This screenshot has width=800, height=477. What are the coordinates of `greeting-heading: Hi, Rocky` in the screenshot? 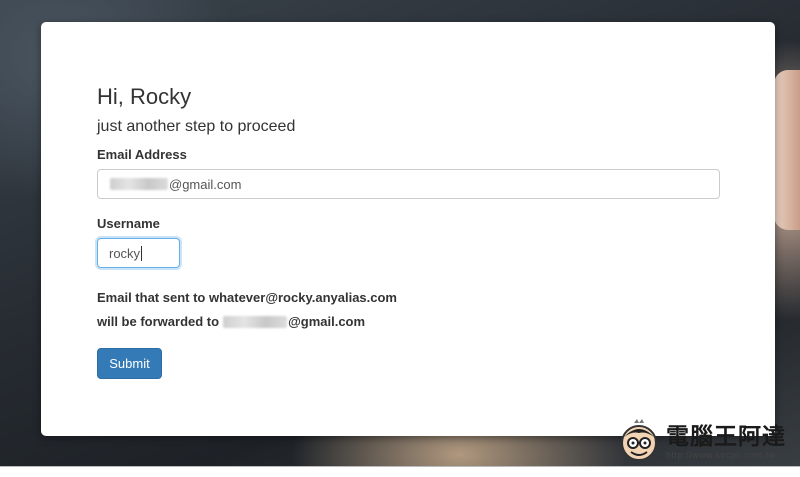 It's located at (144, 96).